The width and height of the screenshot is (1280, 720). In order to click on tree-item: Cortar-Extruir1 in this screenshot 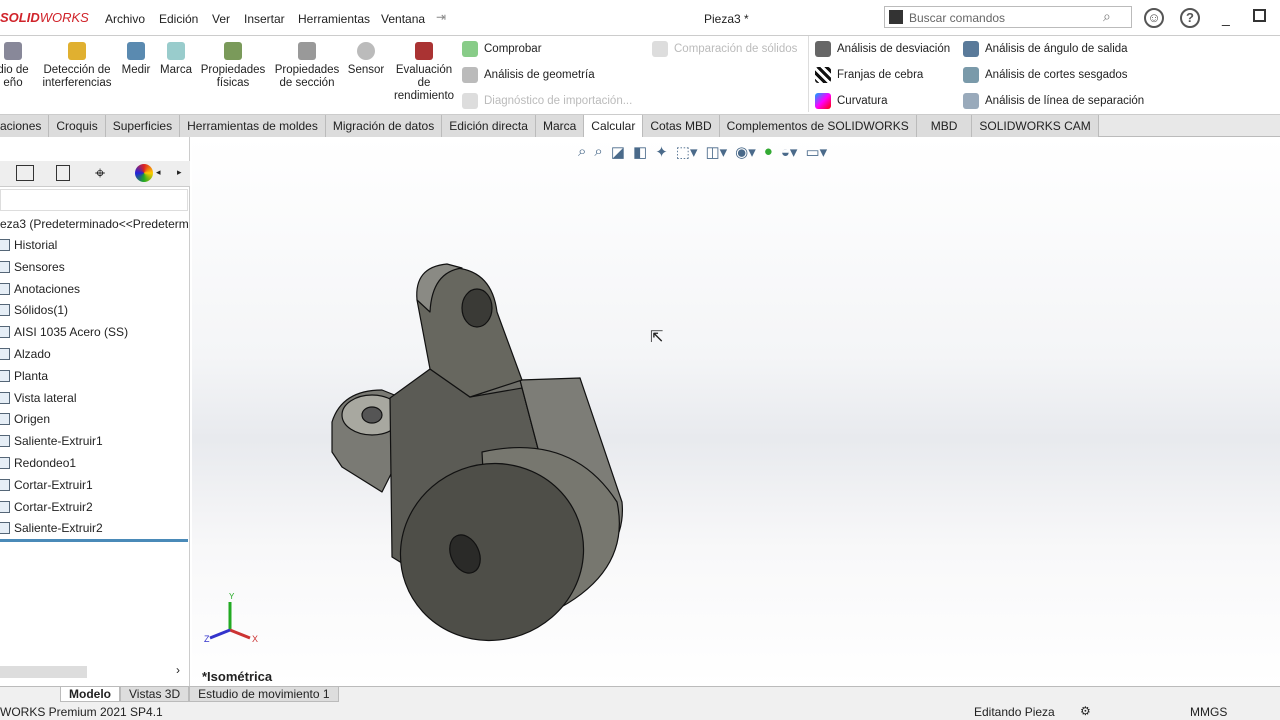, I will do `click(46, 485)`.